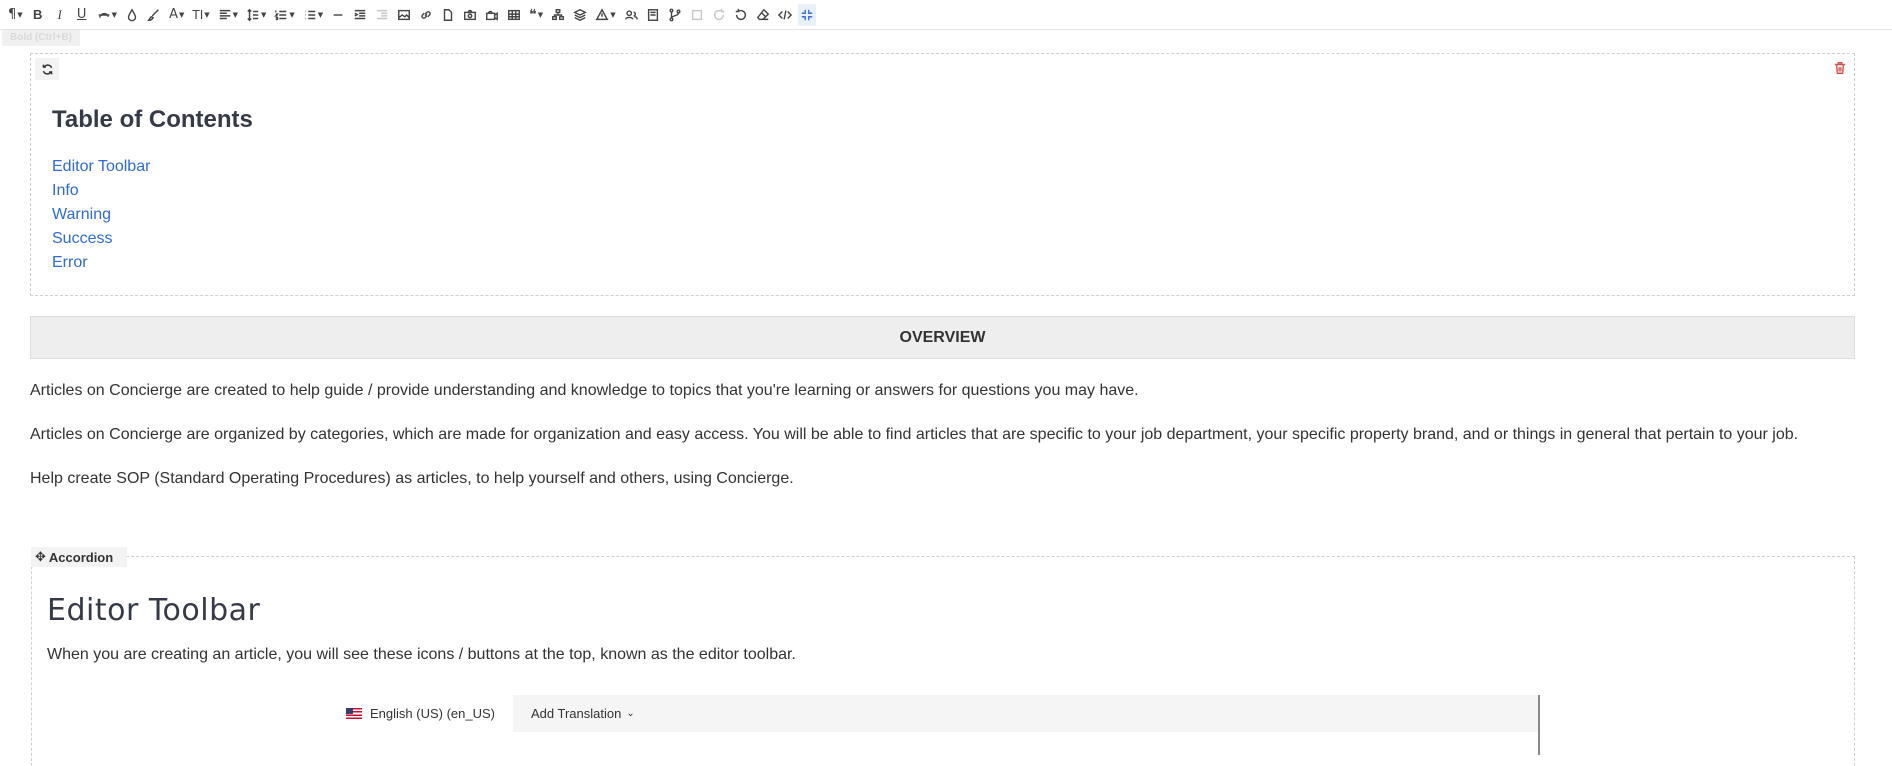 The height and width of the screenshot is (766, 1892). Describe the element at coordinates (1025, 713) in the screenshot. I see `add-translation-button: Add Translation ⌄` at that location.